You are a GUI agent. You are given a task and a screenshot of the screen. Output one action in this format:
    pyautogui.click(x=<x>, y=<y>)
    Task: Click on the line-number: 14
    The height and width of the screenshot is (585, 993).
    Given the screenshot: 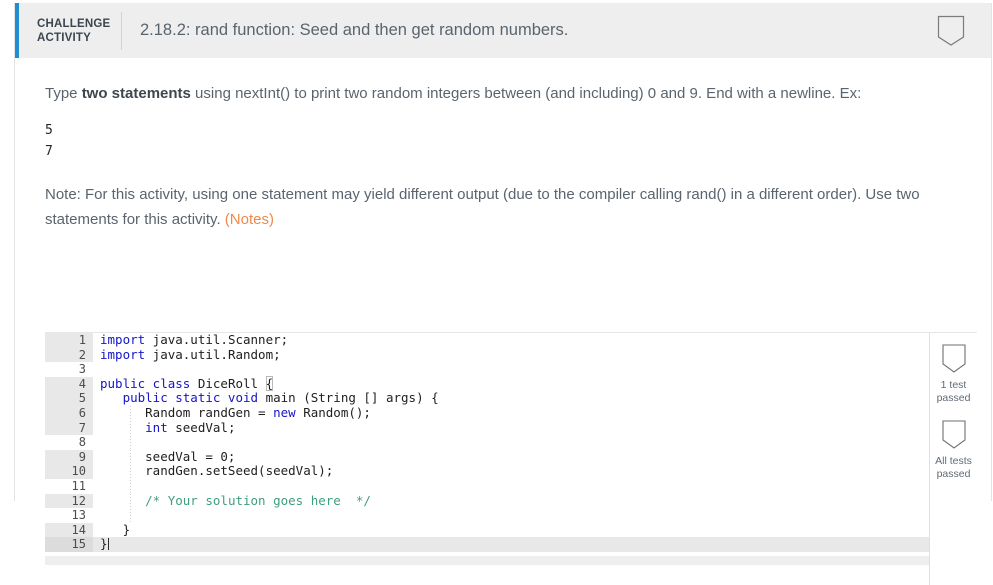 What is the action you would take?
    pyautogui.click(x=69, y=530)
    